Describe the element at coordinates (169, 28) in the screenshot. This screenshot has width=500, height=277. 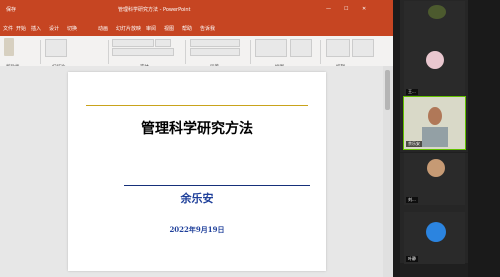
I see `tab-view: 视图` at that location.